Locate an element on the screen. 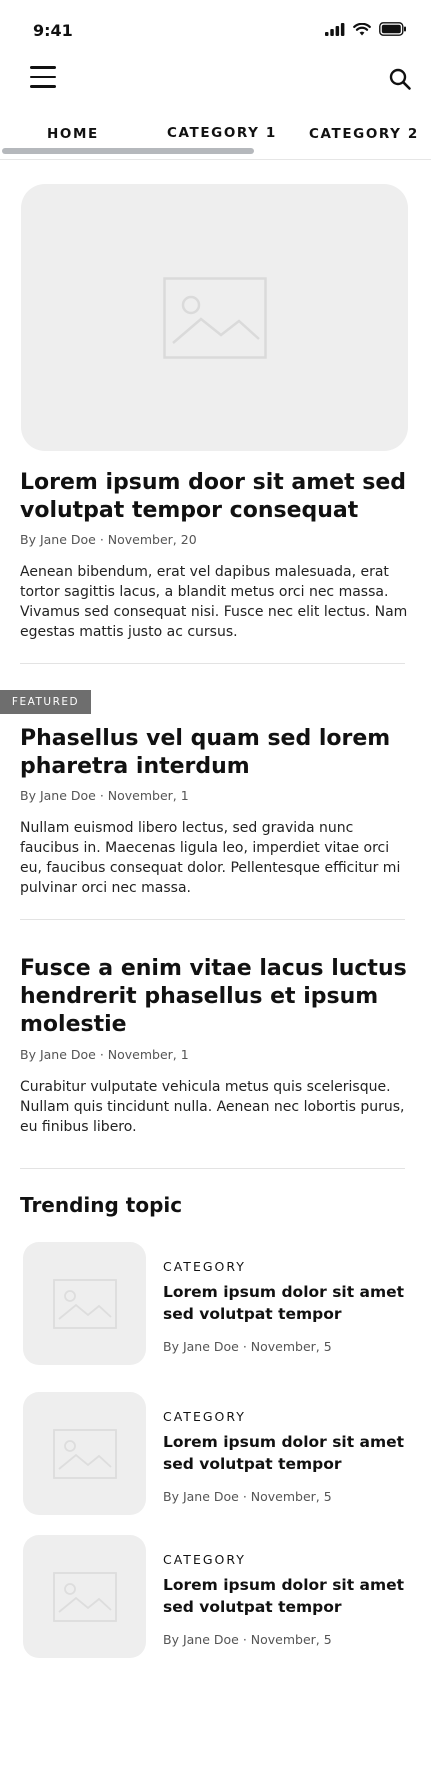 Image resolution: width=431 pixels, height=1771 pixels. tab-category-1: CATEGORY 1 is located at coordinates (222, 133).